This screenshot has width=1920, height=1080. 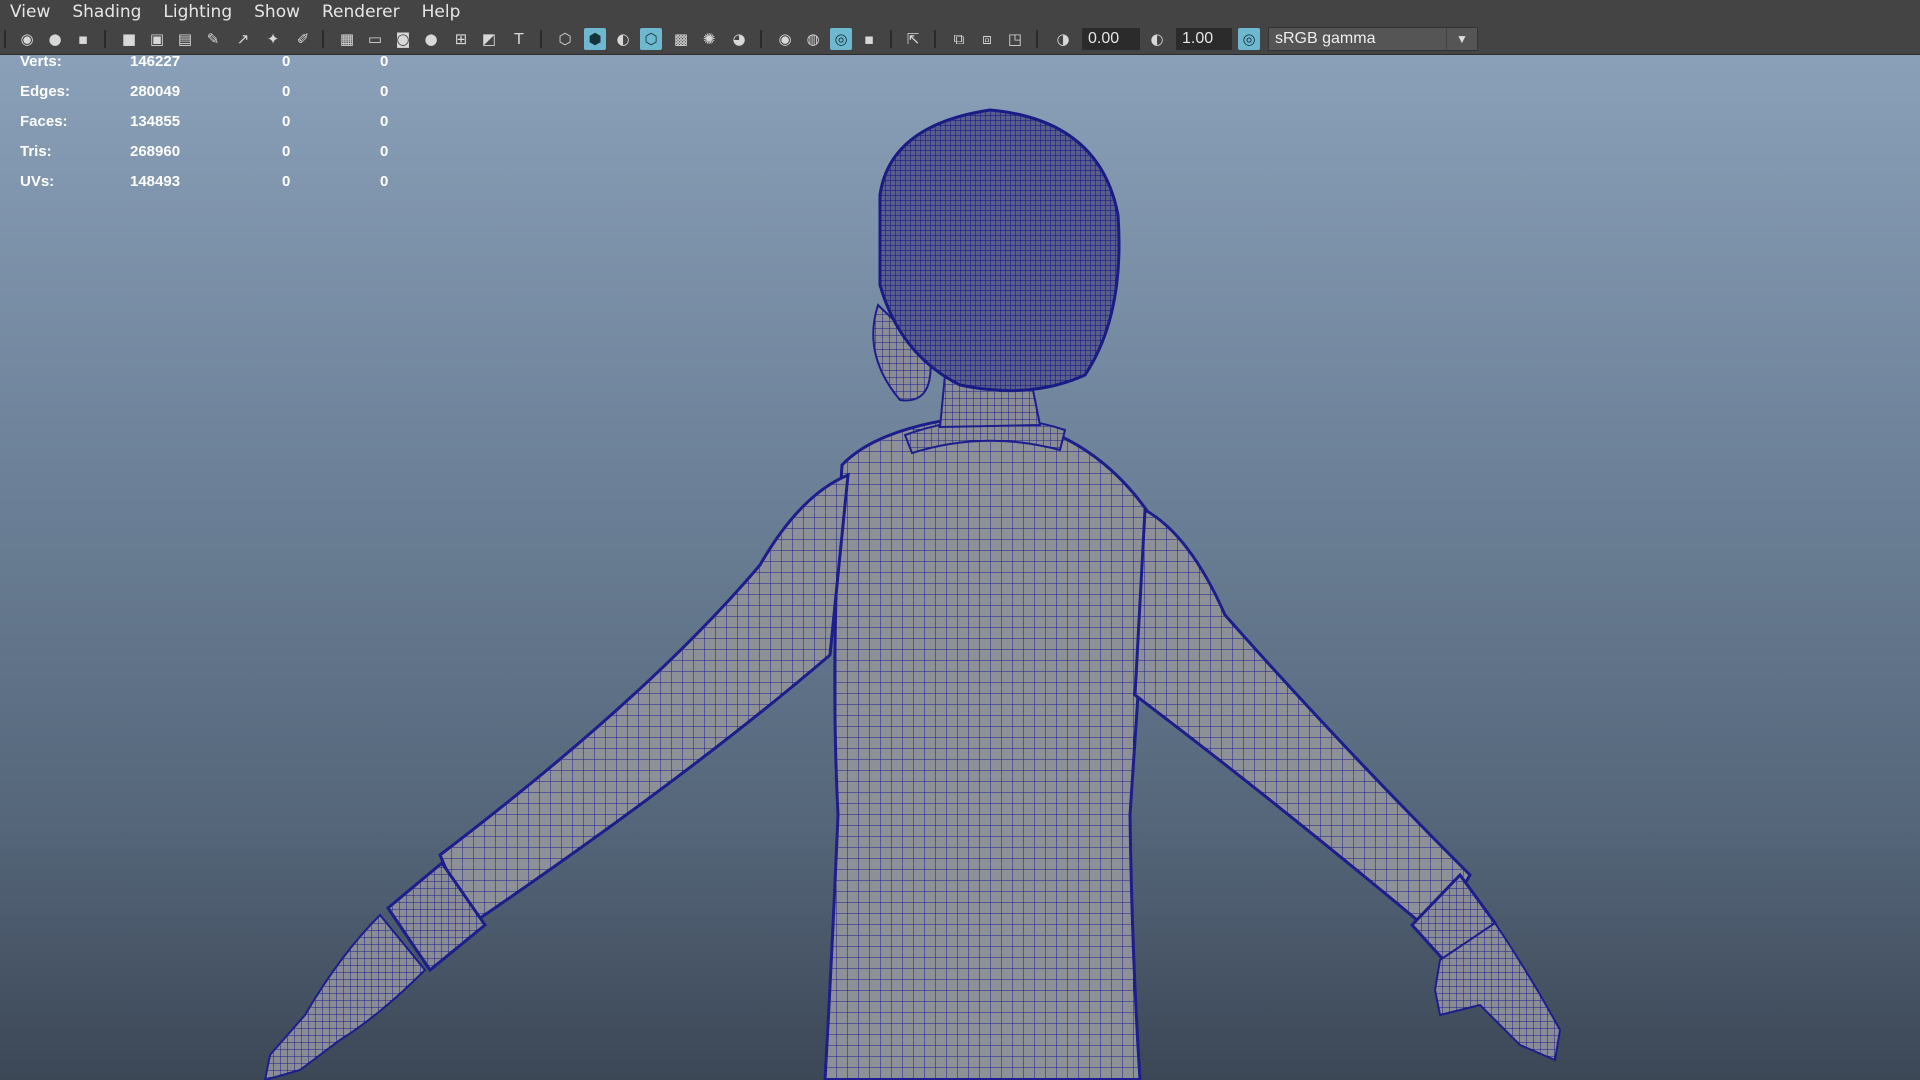 What do you see at coordinates (841, 39) in the screenshot?
I see `xray-icon: ◎` at bounding box center [841, 39].